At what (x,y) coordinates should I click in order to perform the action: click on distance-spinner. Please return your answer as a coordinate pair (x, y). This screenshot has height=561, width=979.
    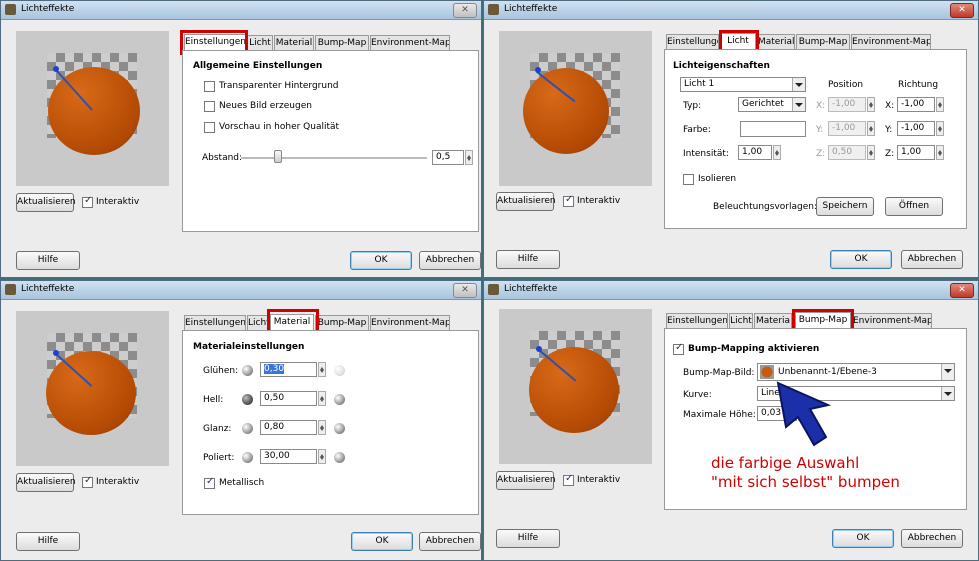
    Looking at the image, I should click on (469, 157).